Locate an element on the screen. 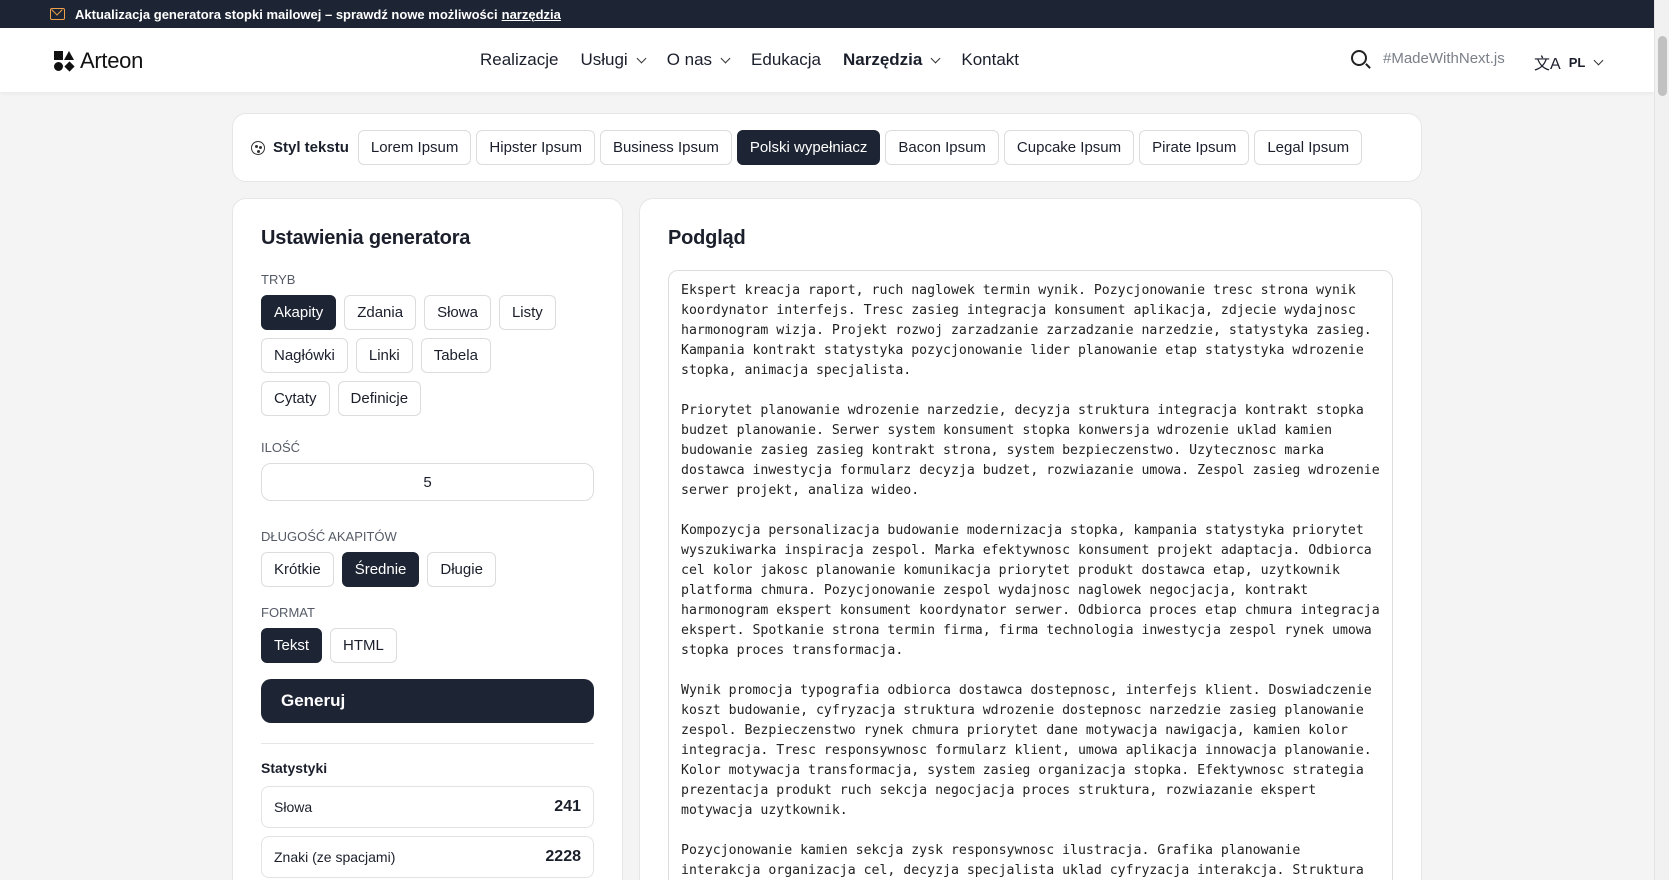  nav-o-nas: O nas is located at coordinates (698, 60).